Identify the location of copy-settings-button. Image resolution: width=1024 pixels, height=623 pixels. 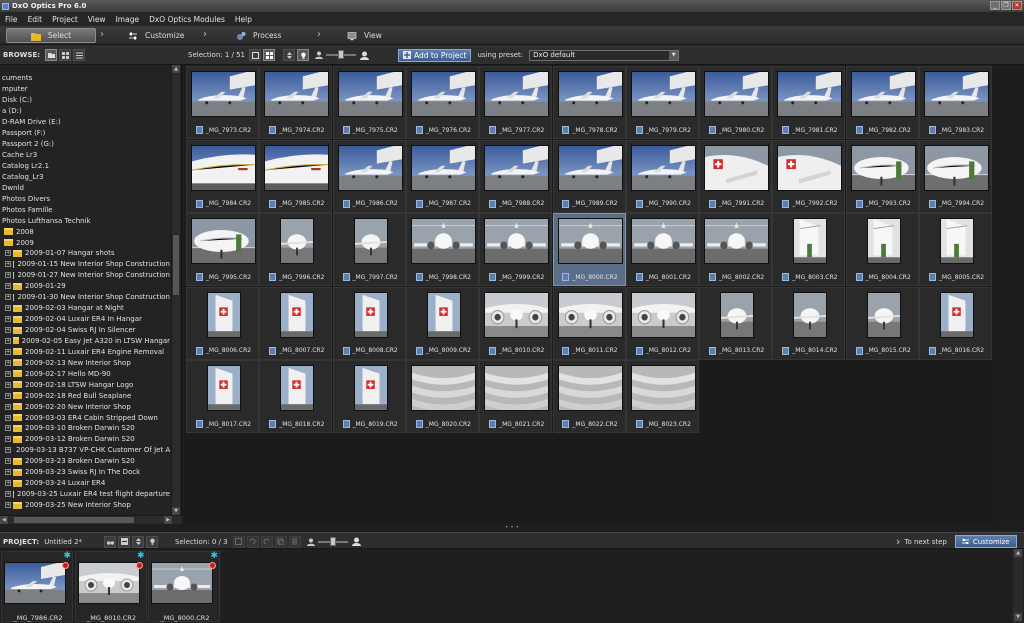
(280, 541).